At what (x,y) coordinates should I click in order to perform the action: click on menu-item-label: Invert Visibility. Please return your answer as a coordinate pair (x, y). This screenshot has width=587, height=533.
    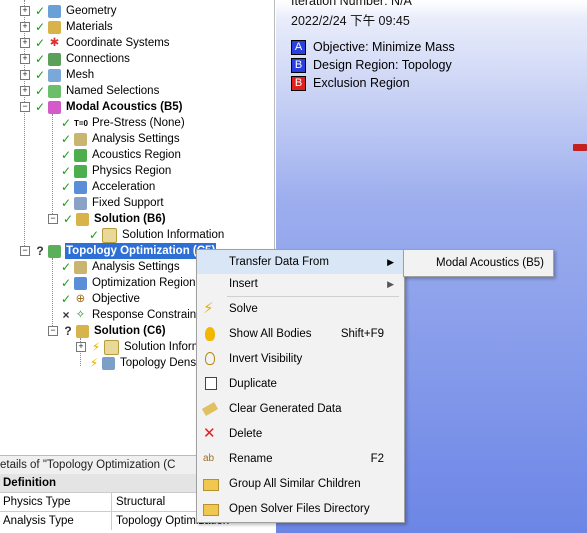
    Looking at the image, I should click on (266, 359).